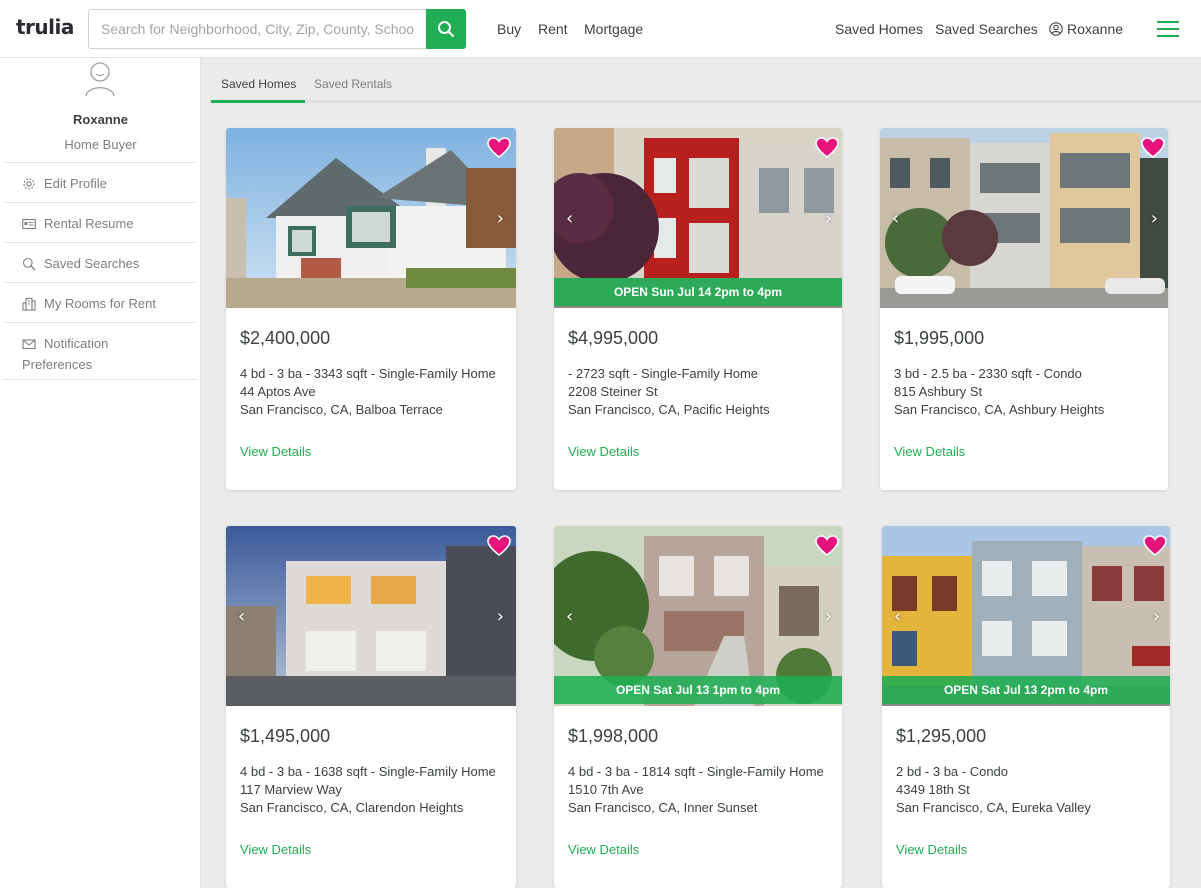 The image size is (1201, 888). Describe the element at coordinates (353, 84) in the screenshot. I see `tab-saved-rentals: Saved Rentals` at that location.